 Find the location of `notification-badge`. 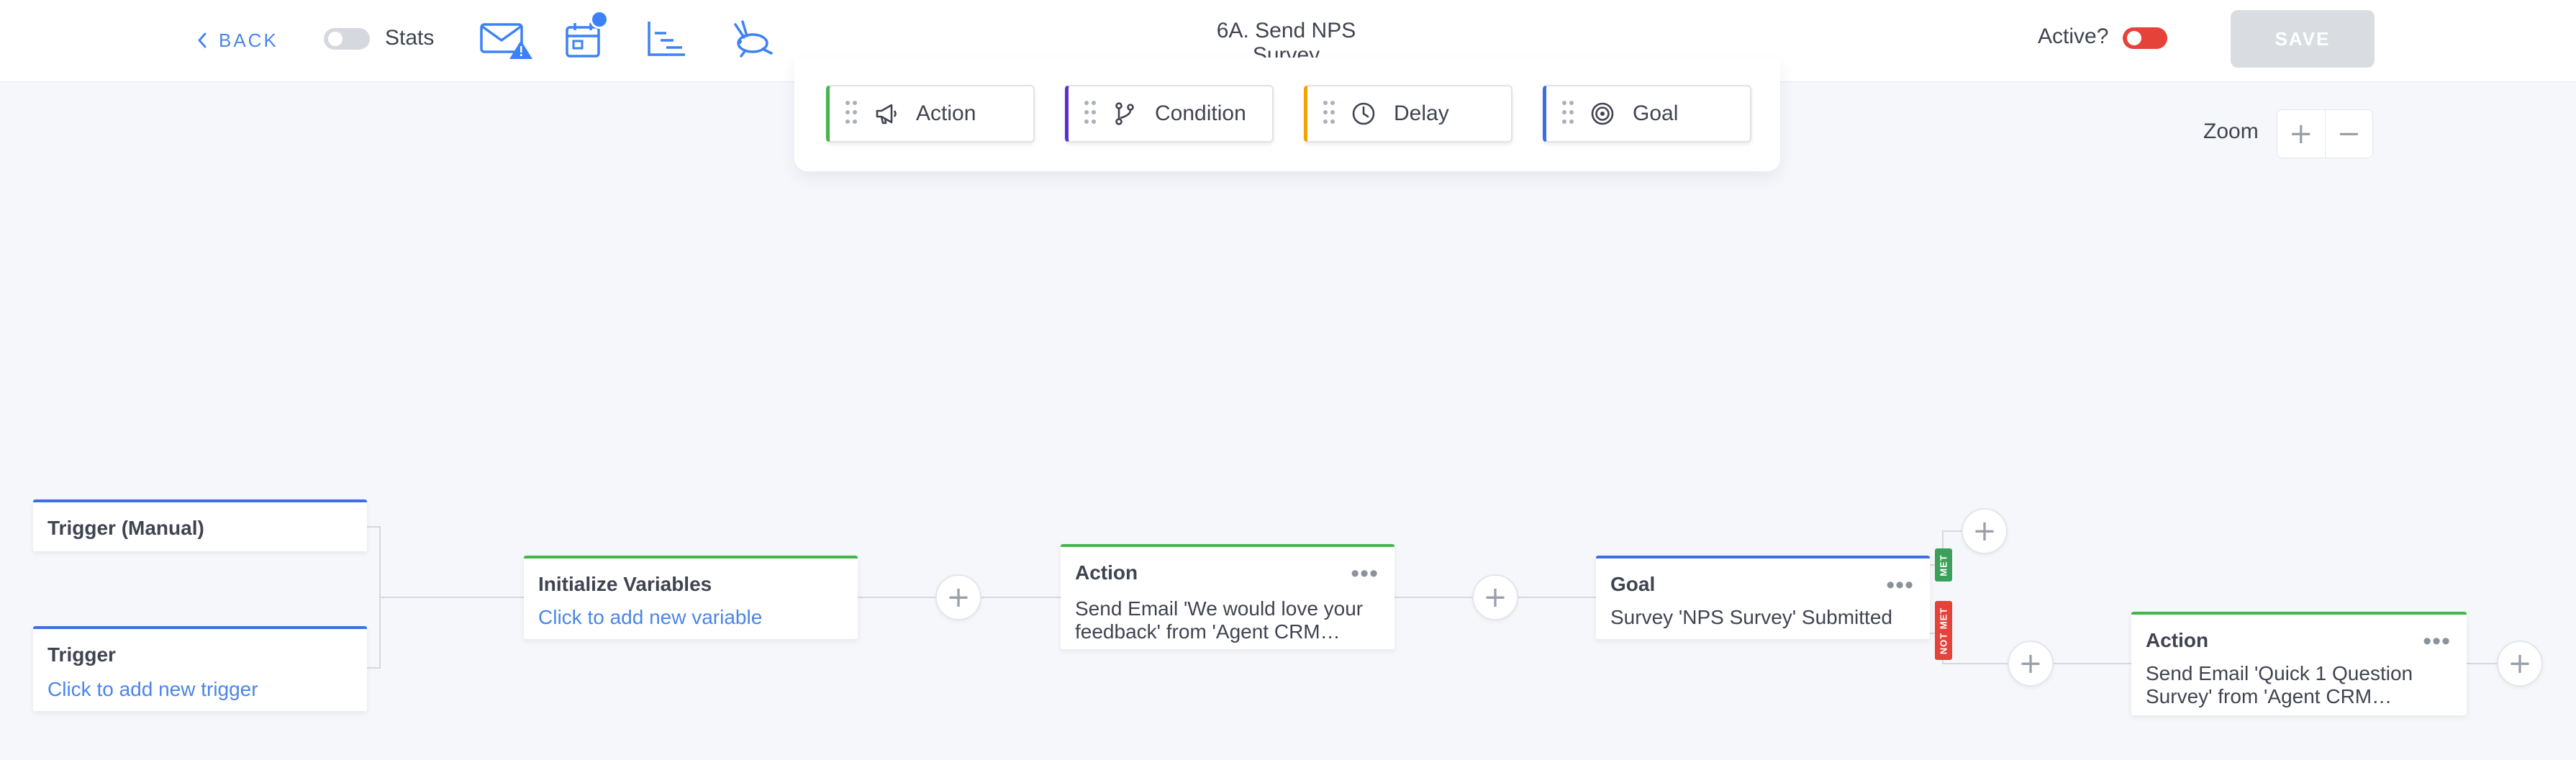

notification-badge is located at coordinates (599, 20).